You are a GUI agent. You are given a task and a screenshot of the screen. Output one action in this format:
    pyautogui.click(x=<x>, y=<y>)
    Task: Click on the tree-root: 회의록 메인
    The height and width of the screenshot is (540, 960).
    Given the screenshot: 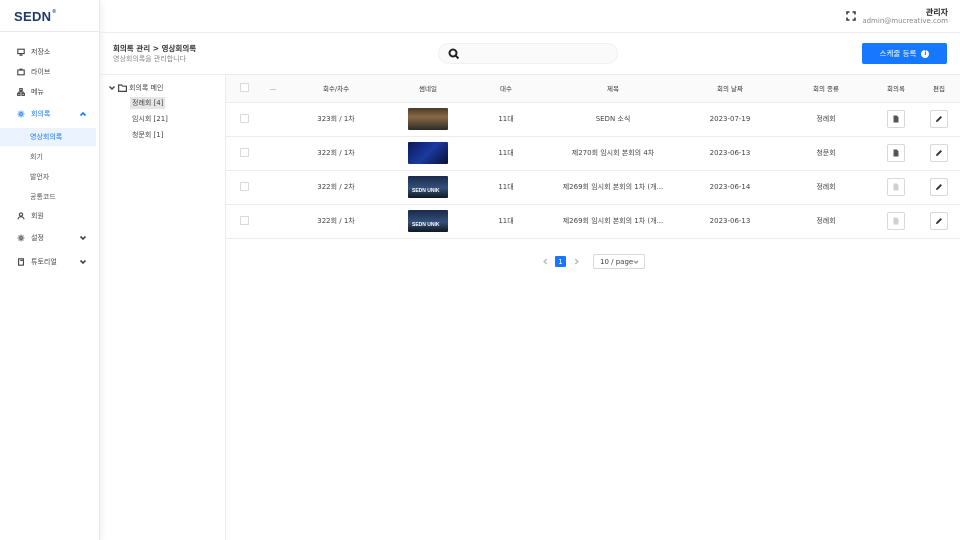 What is the action you would take?
    pyautogui.click(x=135, y=88)
    